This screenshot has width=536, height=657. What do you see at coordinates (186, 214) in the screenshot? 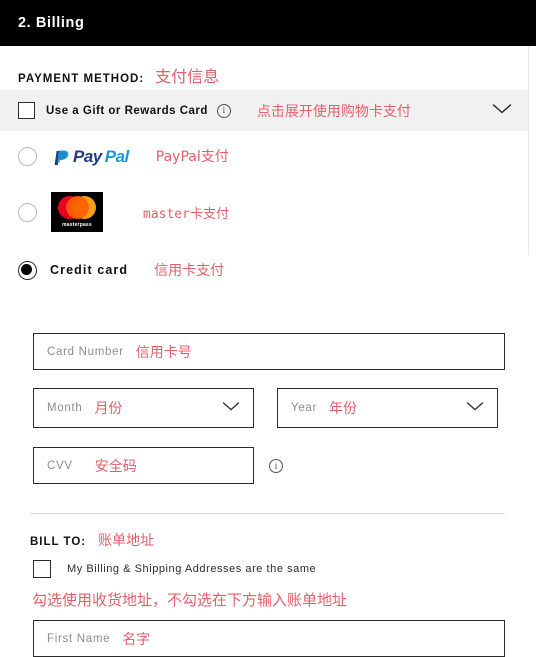
I see `masterpass-annotation: master卡支付` at bounding box center [186, 214].